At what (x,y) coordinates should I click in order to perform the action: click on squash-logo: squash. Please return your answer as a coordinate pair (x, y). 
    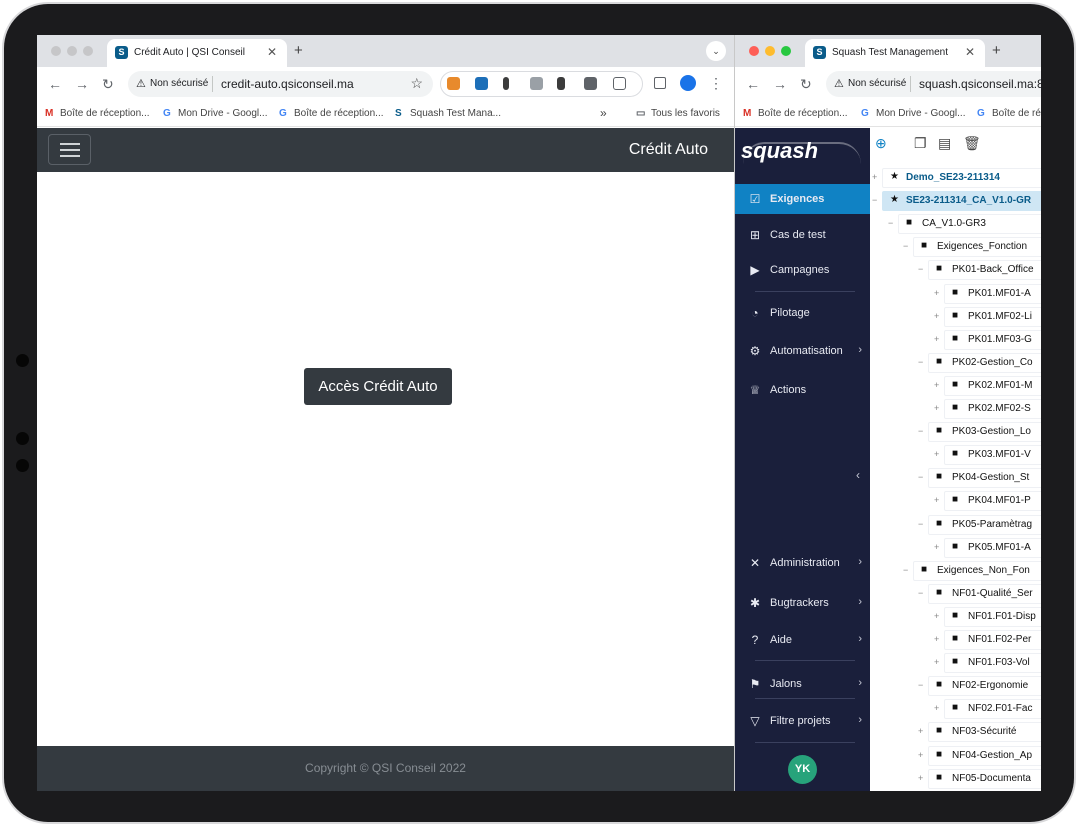
    Looking at the image, I should click on (779, 151).